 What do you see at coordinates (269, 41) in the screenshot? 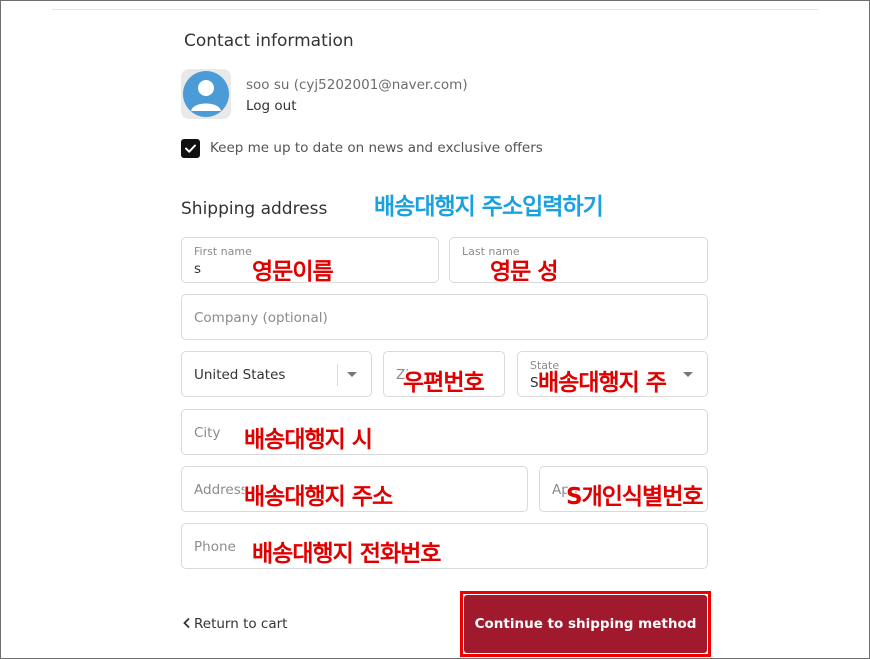
I see `contact-section-title: Contact information` at bounding box center [269, 41].